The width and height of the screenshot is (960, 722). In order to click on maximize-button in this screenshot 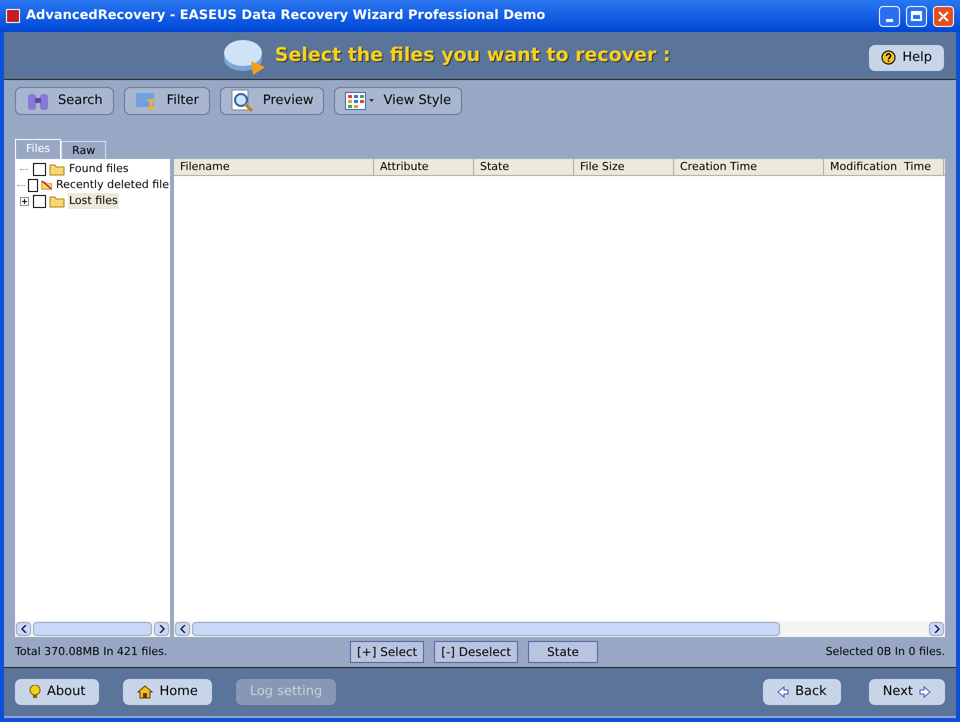, I will do `click(916, 16)`.